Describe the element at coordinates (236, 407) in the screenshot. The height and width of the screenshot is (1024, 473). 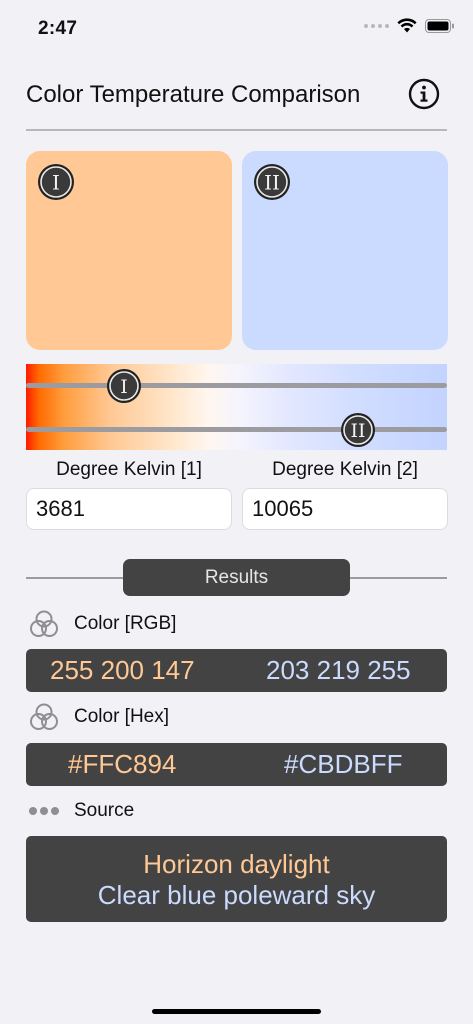
I see `temperature-gradient: I II` at that location.